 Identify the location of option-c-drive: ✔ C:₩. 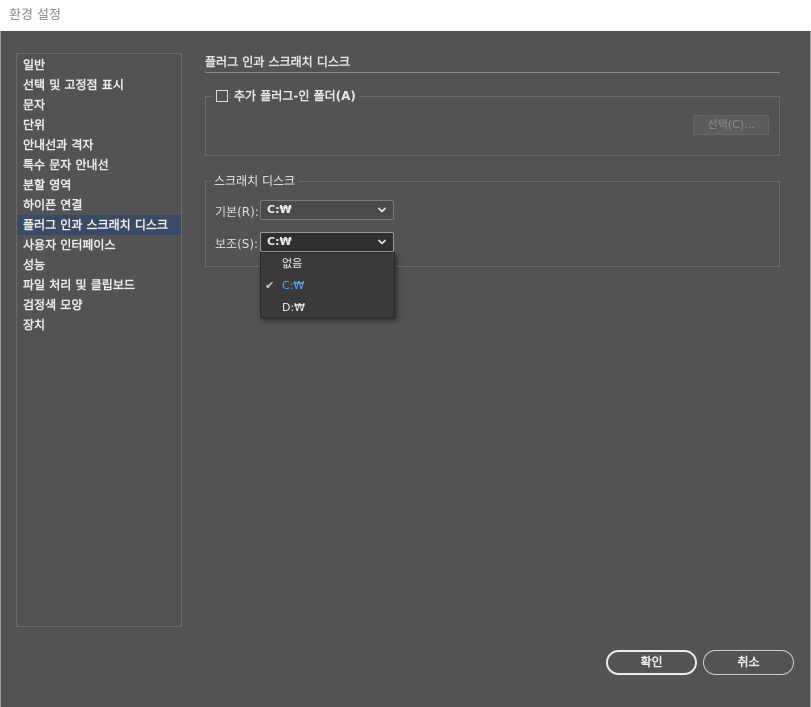
(327, 286).